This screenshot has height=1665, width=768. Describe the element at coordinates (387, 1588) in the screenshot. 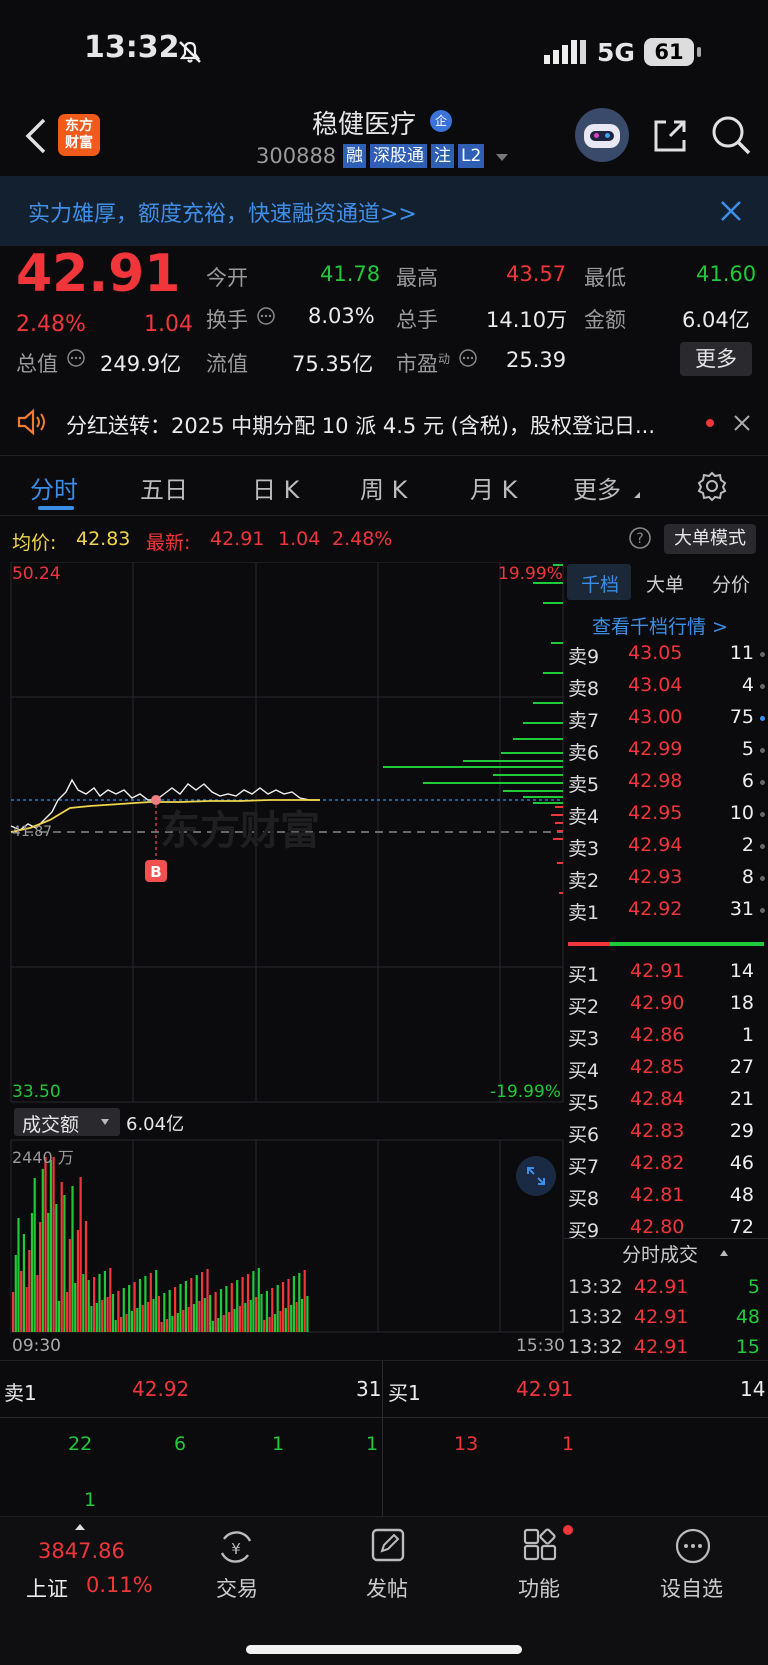

I see `nav-post: 发帖` at that location.